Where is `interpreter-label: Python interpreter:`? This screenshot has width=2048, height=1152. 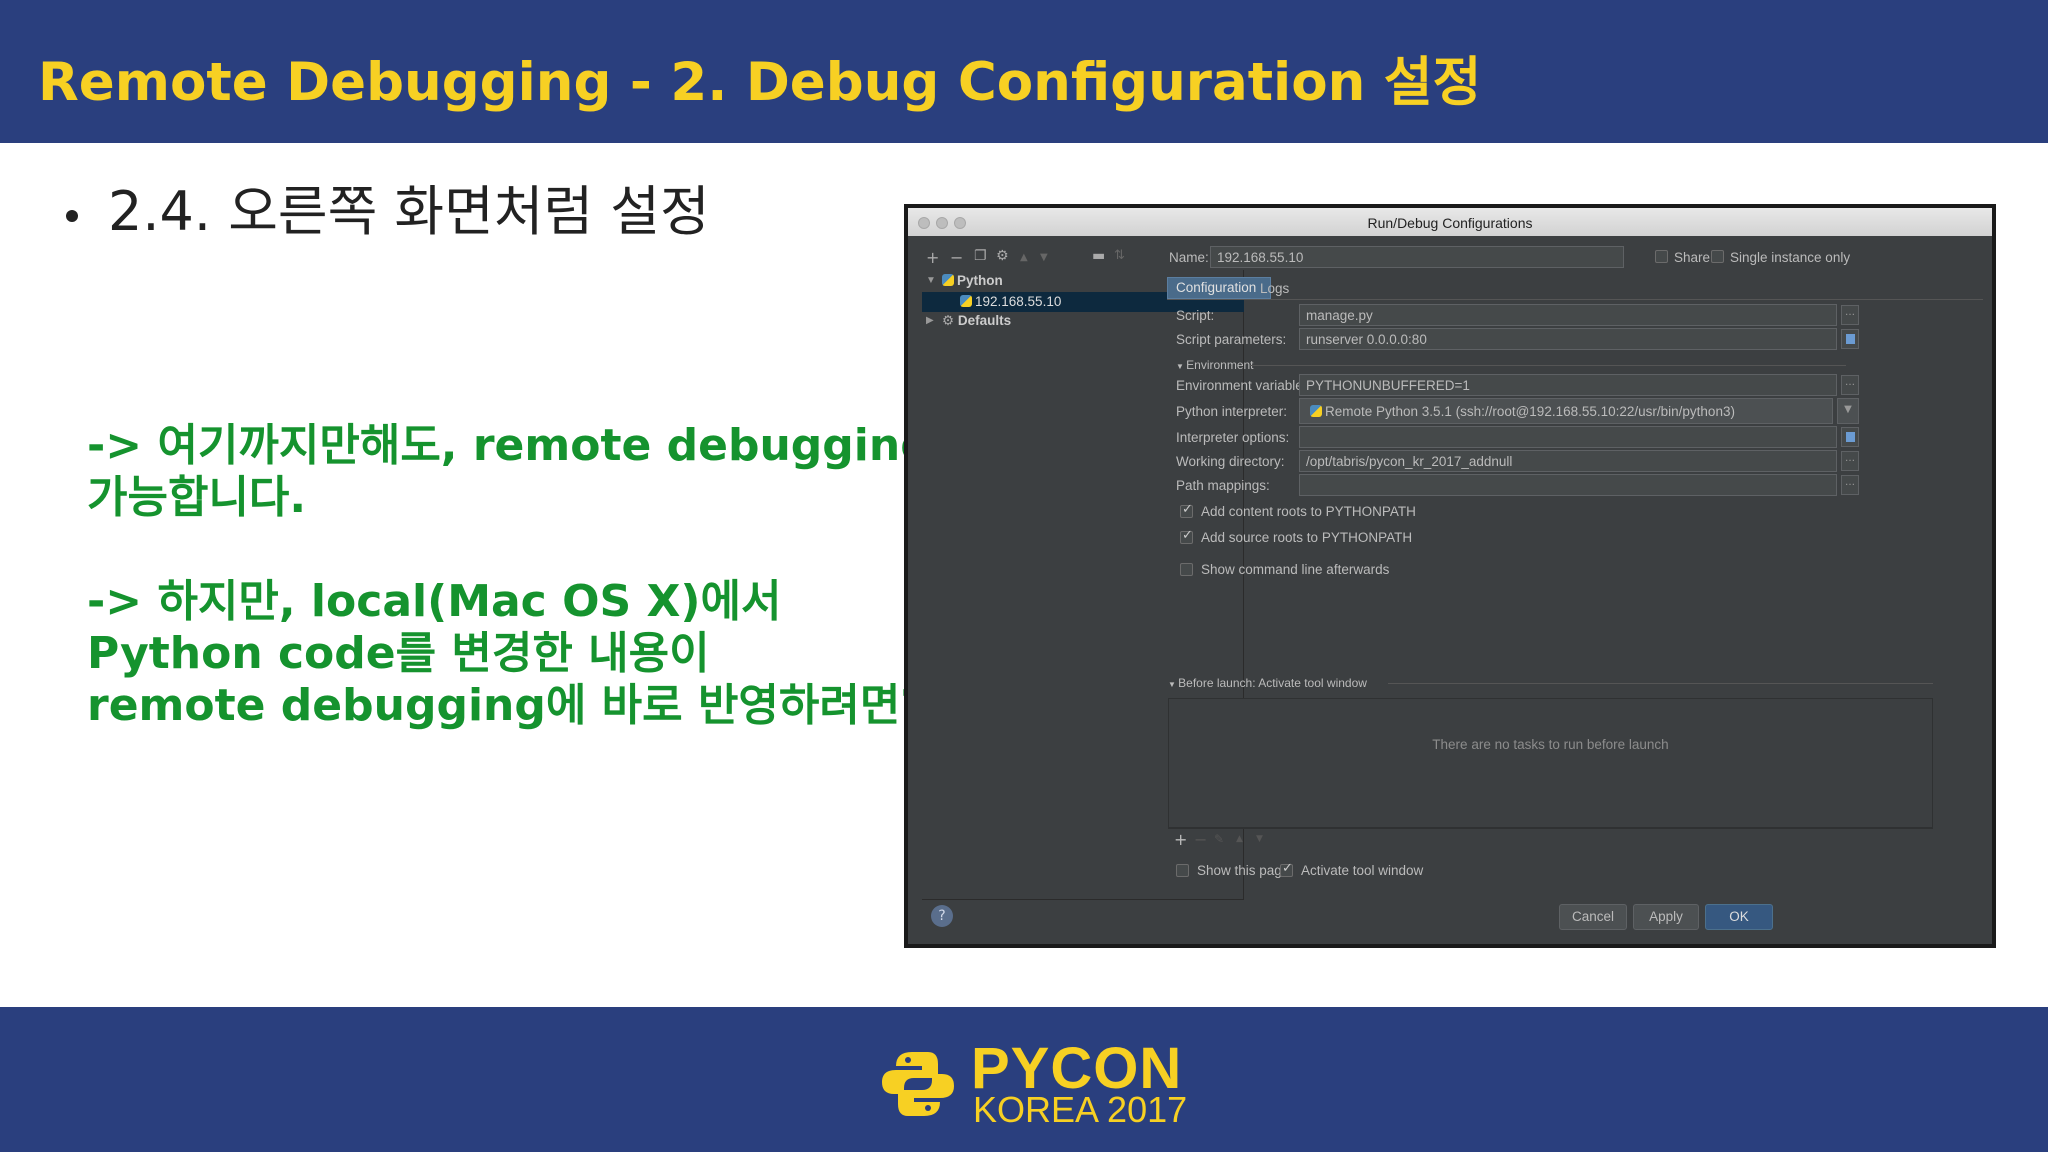 interpreter-label: Python interpreter: is located at coordinates (1232, 411).